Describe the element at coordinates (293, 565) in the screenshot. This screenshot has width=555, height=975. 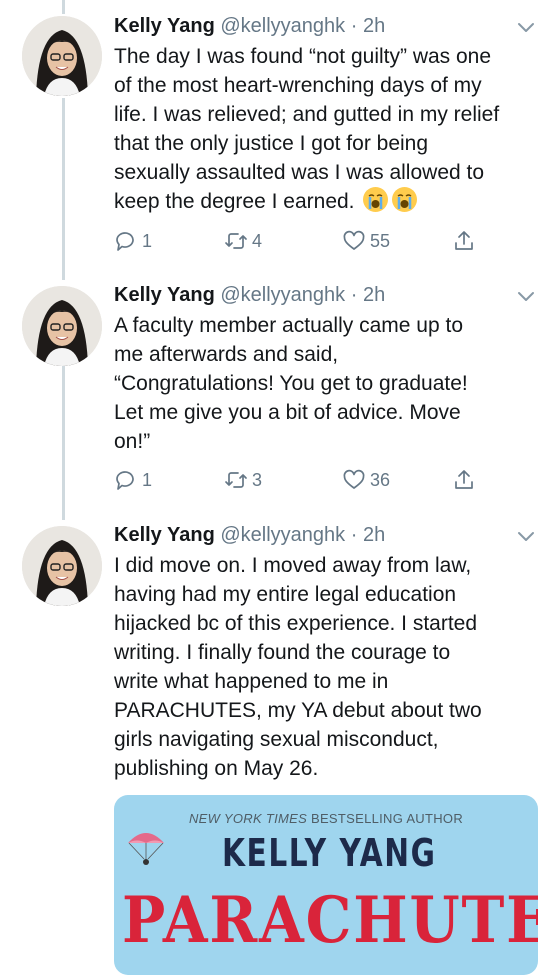
I see `tweet-line: I did move on. I moved away from law,` at that location.